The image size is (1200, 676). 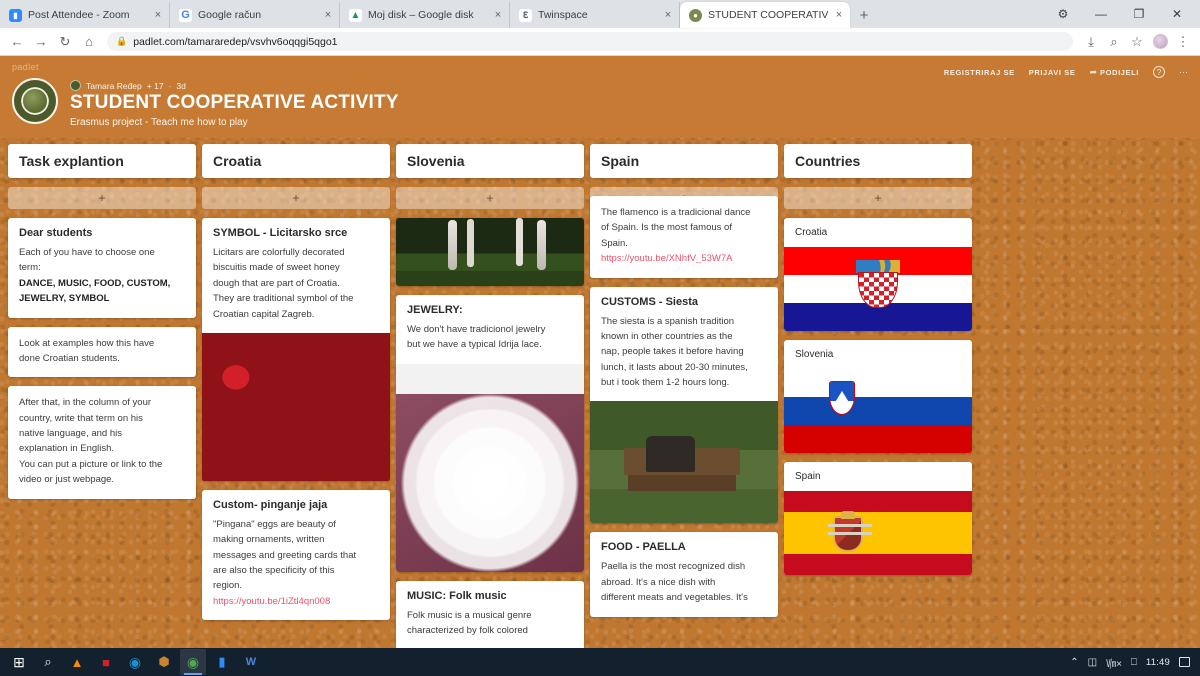 I want to click on chrome-icon: ◉, so click(x=193, y=662).